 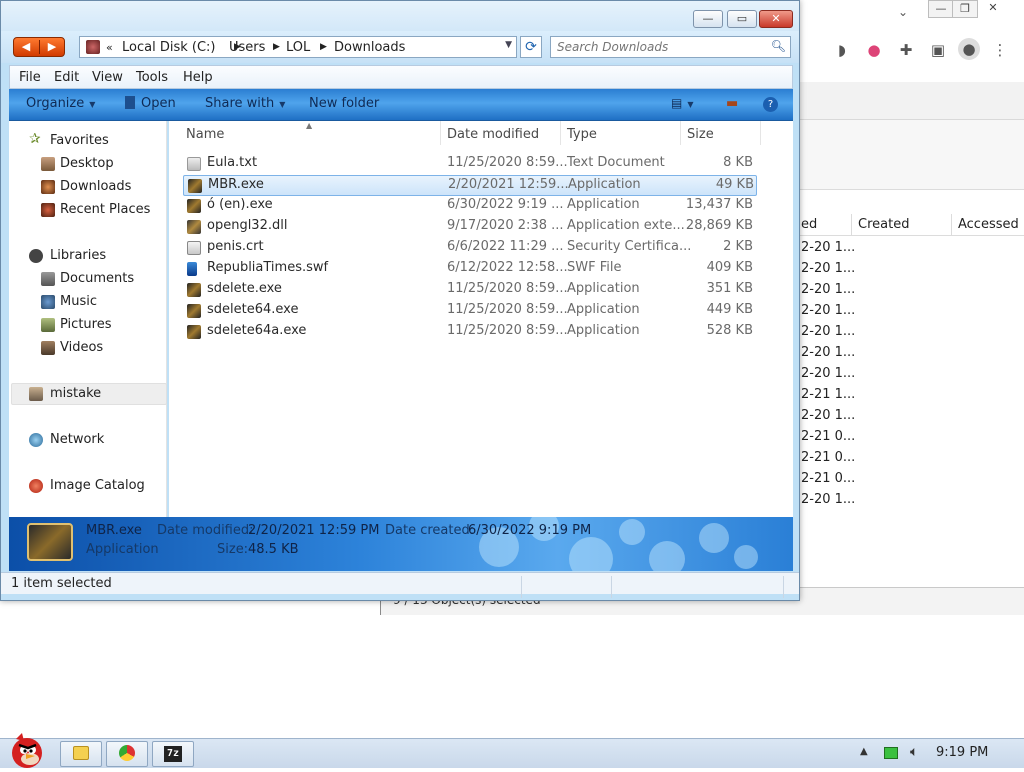 I want to click on taskbar: 7z ▲ 🔈︎ 9:19 PM, so click(x=512, y=750).